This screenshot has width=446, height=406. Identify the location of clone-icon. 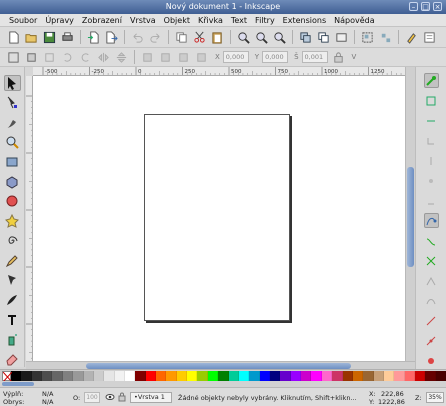
(323, 37).